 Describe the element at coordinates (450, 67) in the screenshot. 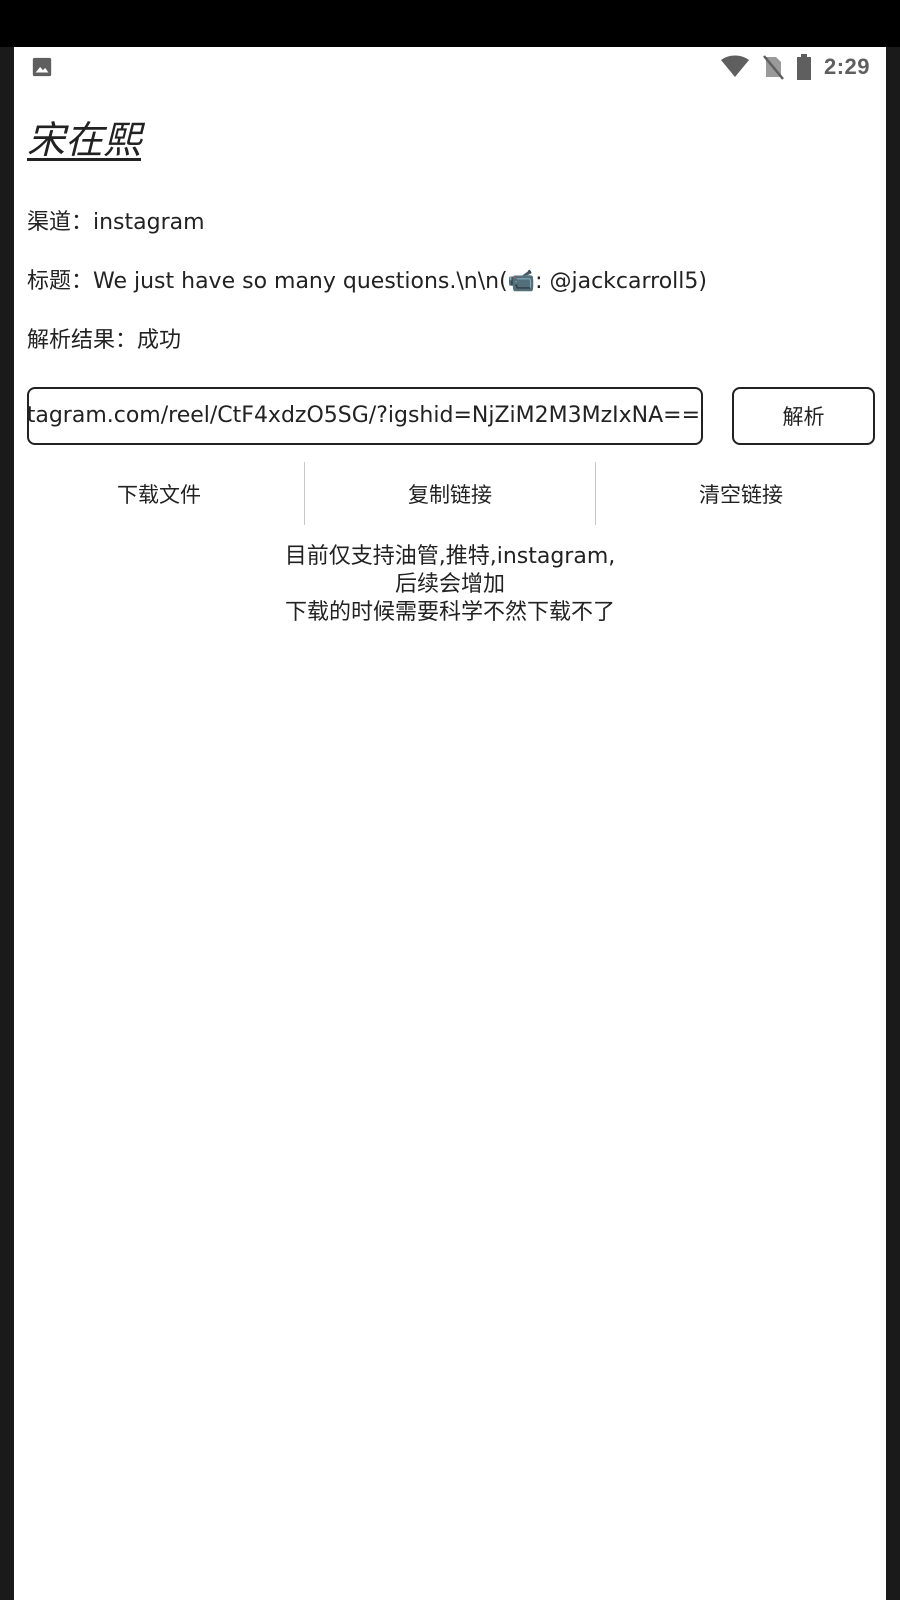

I see `status-bar: 2:29` at that location.